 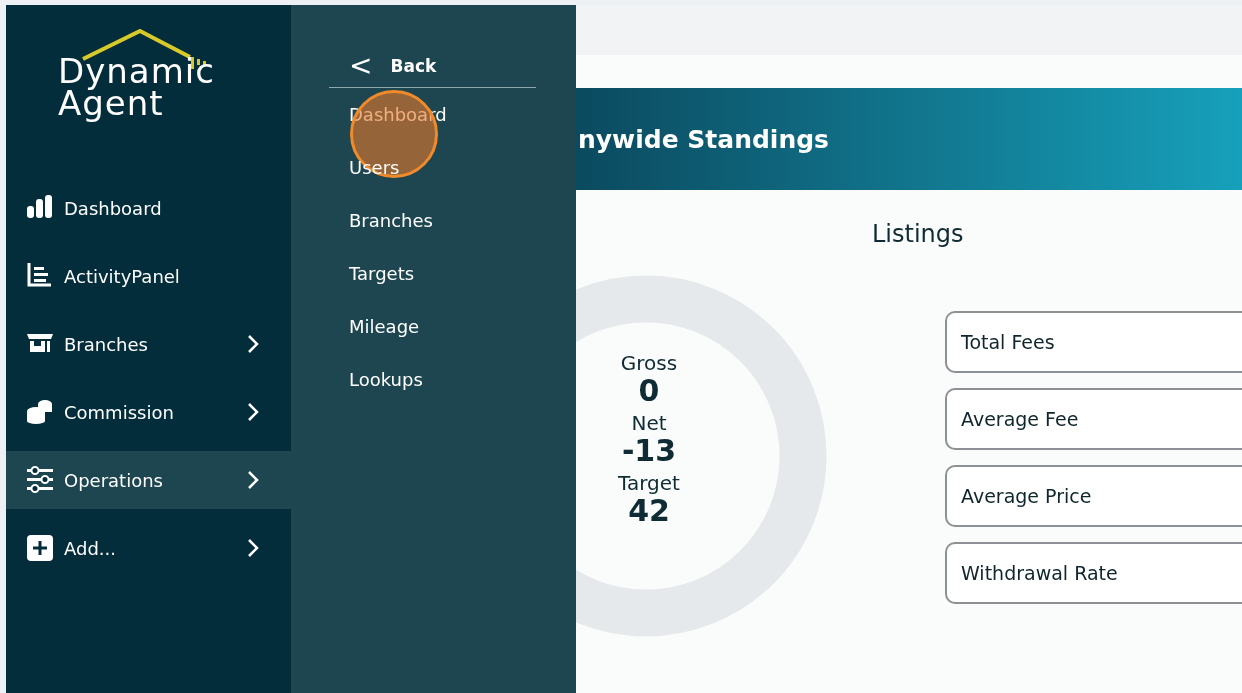 I want to click on stat-value: 42, so click(x=649, y=511).